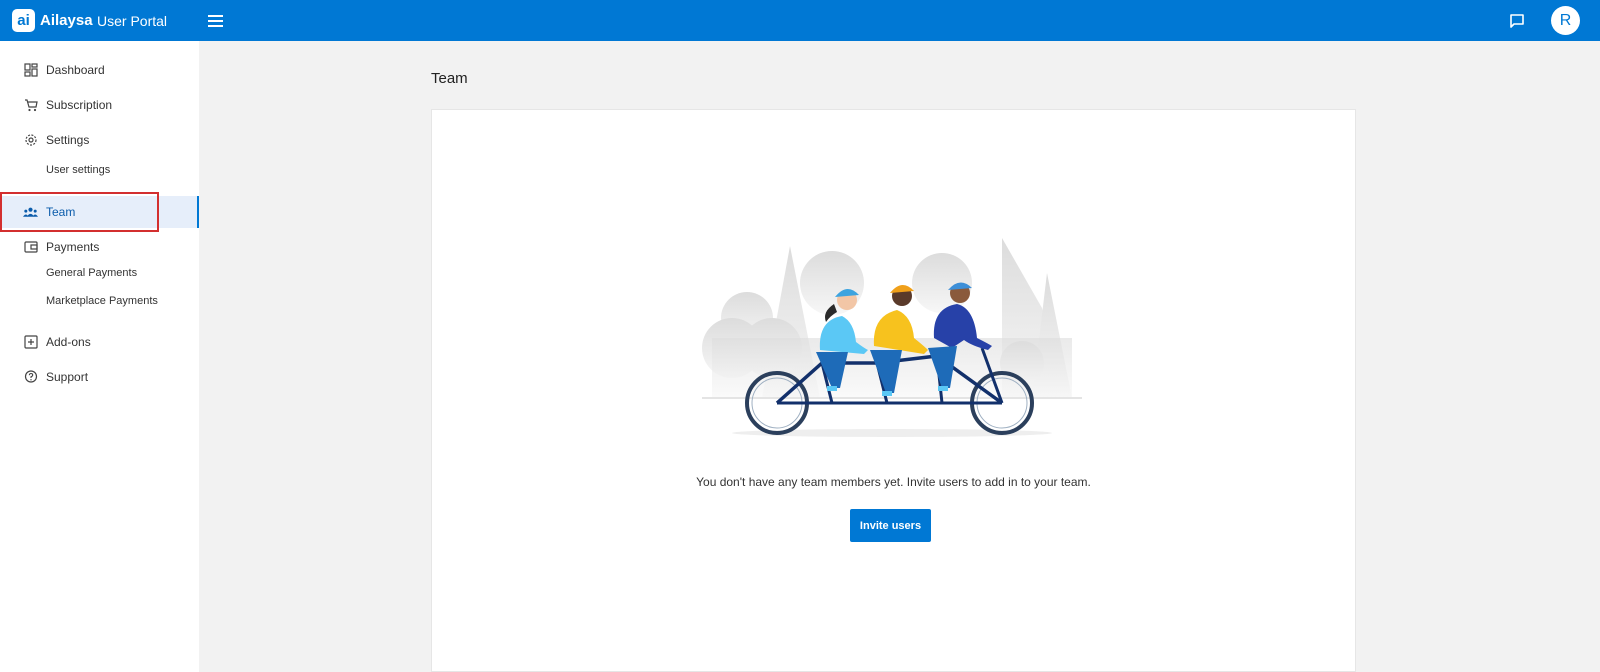 The height and width of the screenshot is (672, 1600). I want to click on sidebar-item-label: Add-ons, so click(68, 342).